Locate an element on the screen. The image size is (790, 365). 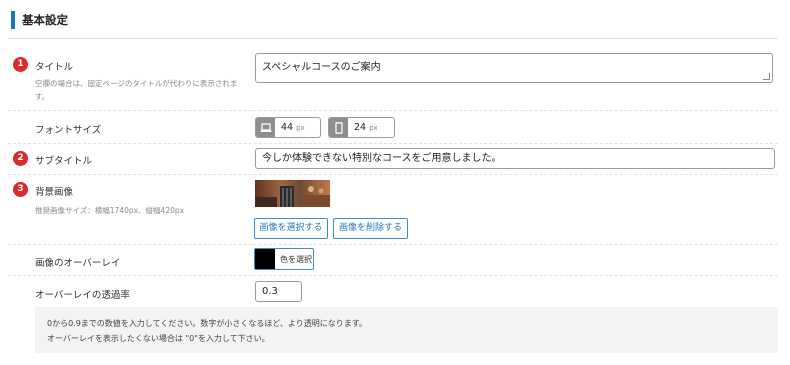
overlay-color-swatch is located at coordinates (265, 259).